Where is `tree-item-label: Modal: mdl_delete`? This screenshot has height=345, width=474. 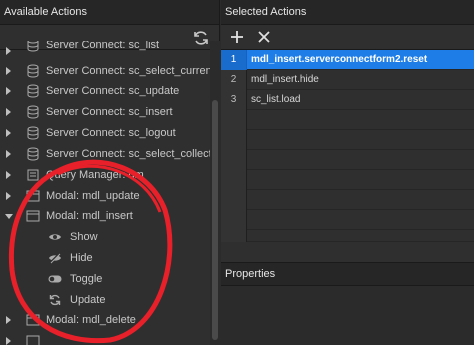
tree-item-label: Modal: mdl_delete is located at coordinates (91, 320).